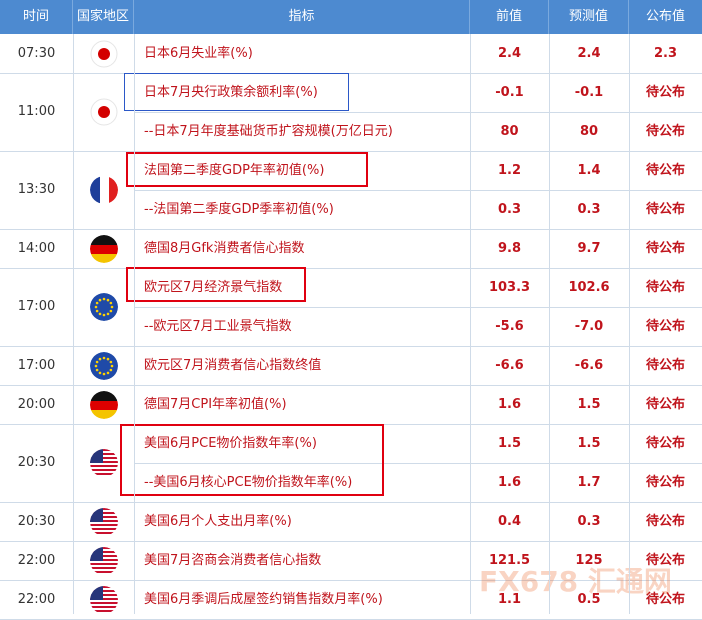  Describe the element at coordinates (247, 169) in the screenshot. I see `highlight-box-france` at that location.